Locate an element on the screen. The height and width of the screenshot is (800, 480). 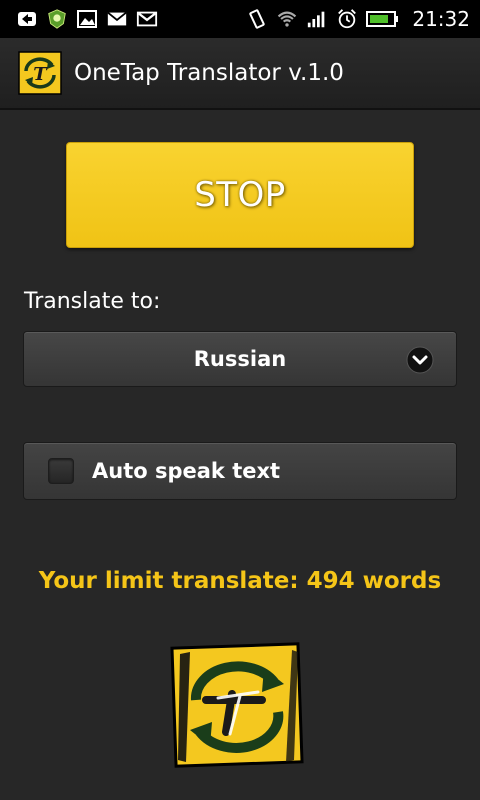
stop-button: STOP is located at coordinates (240, 195).